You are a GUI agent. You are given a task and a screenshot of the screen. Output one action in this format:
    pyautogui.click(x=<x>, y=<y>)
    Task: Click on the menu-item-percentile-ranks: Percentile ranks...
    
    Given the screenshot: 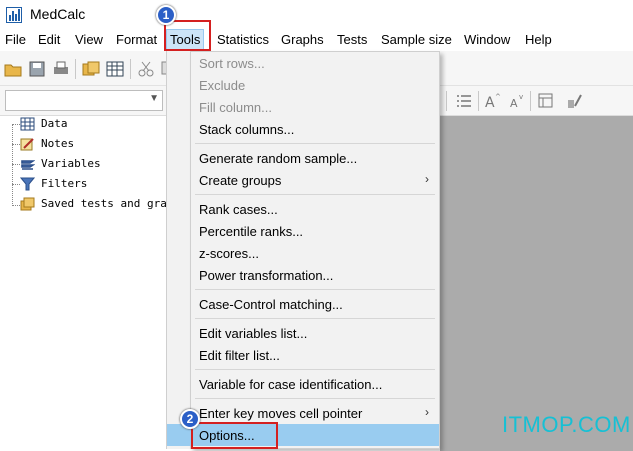 What is the action you would take?
    pyautogui.click(x=315, y=231)
    